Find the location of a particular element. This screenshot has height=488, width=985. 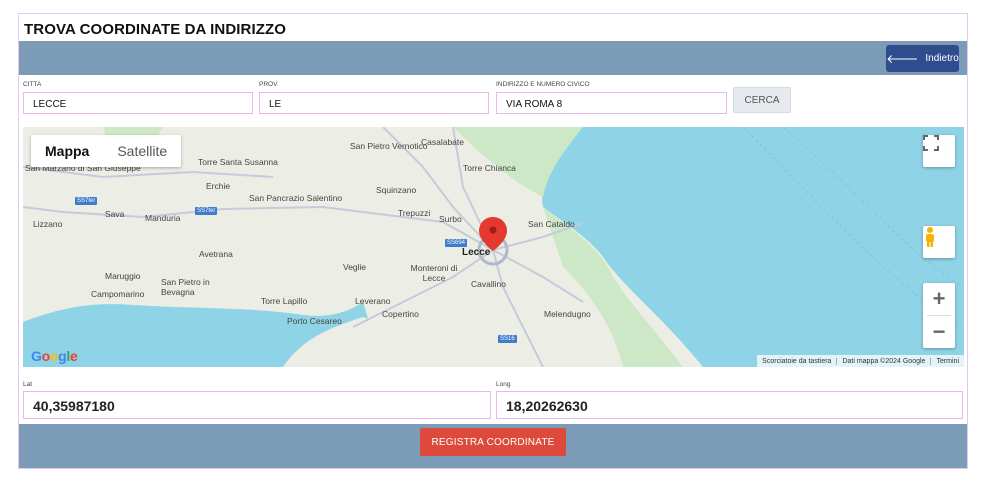

map-label-san-cataldo: San Cataldo is located at coordinates (551, 224).